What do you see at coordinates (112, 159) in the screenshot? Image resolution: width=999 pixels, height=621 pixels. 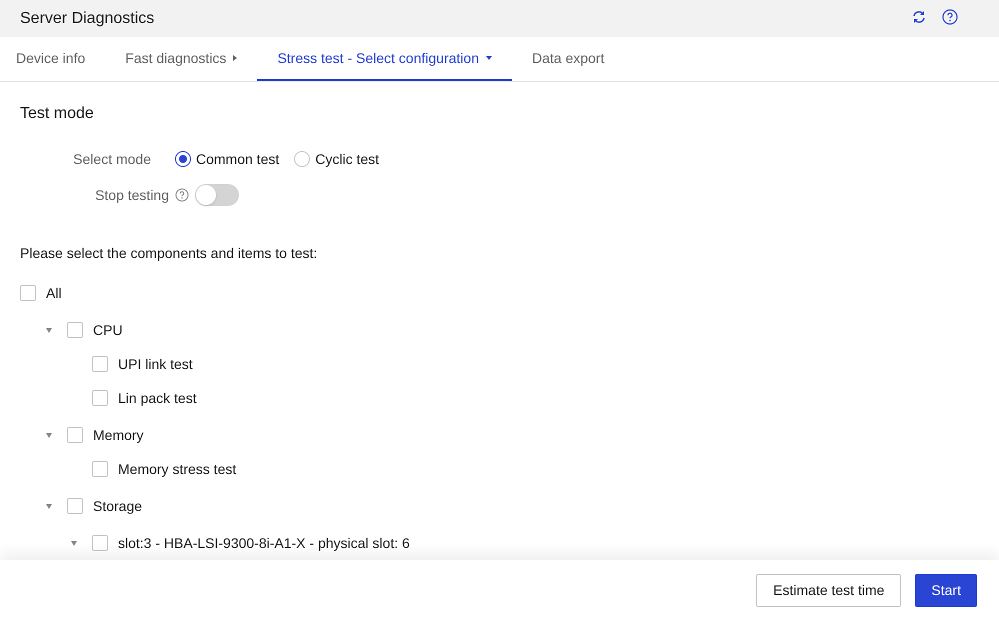 I see `field-label: Select mode` at bounding box center [112, 159].